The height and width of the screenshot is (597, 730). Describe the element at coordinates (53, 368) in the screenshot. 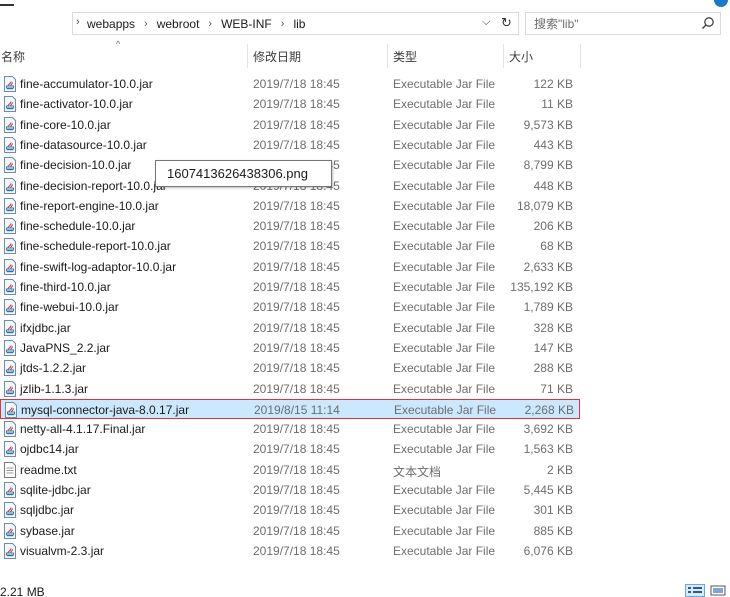

I see `file-name: jtds-1.2.2.jar` at that location.